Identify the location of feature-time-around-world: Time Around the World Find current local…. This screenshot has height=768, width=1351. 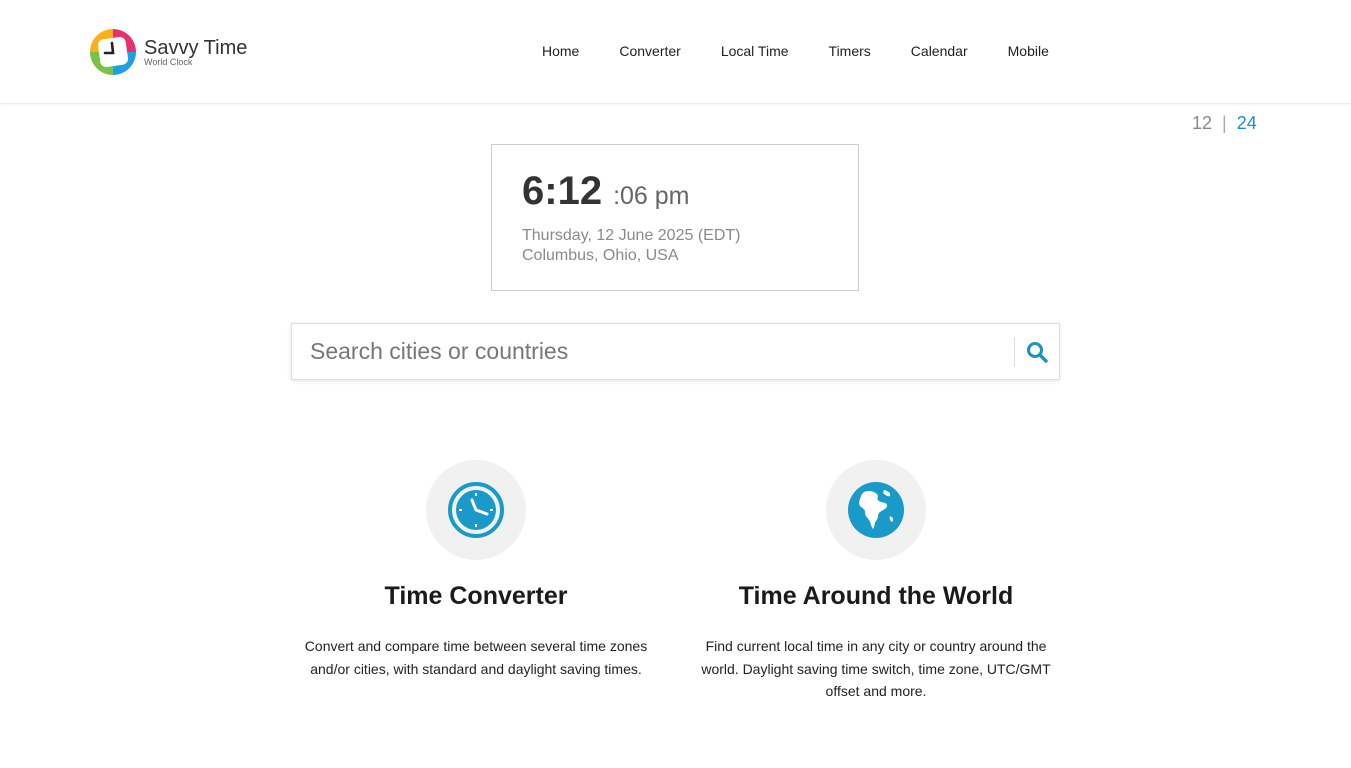
(876, 581).